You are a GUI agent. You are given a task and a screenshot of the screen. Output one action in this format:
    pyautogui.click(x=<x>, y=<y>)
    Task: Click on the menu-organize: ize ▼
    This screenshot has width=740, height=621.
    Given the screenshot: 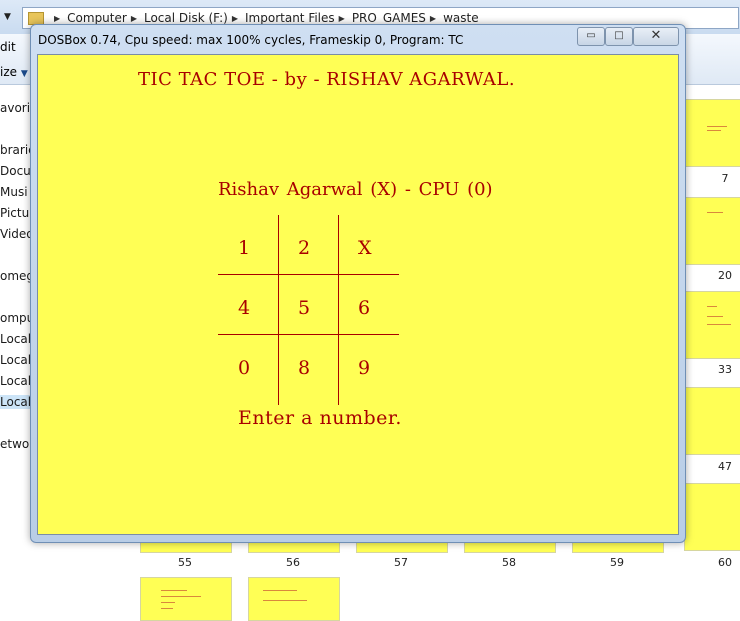 What is the action you would take?
    pyautogui.click(x=14, y=72)
    